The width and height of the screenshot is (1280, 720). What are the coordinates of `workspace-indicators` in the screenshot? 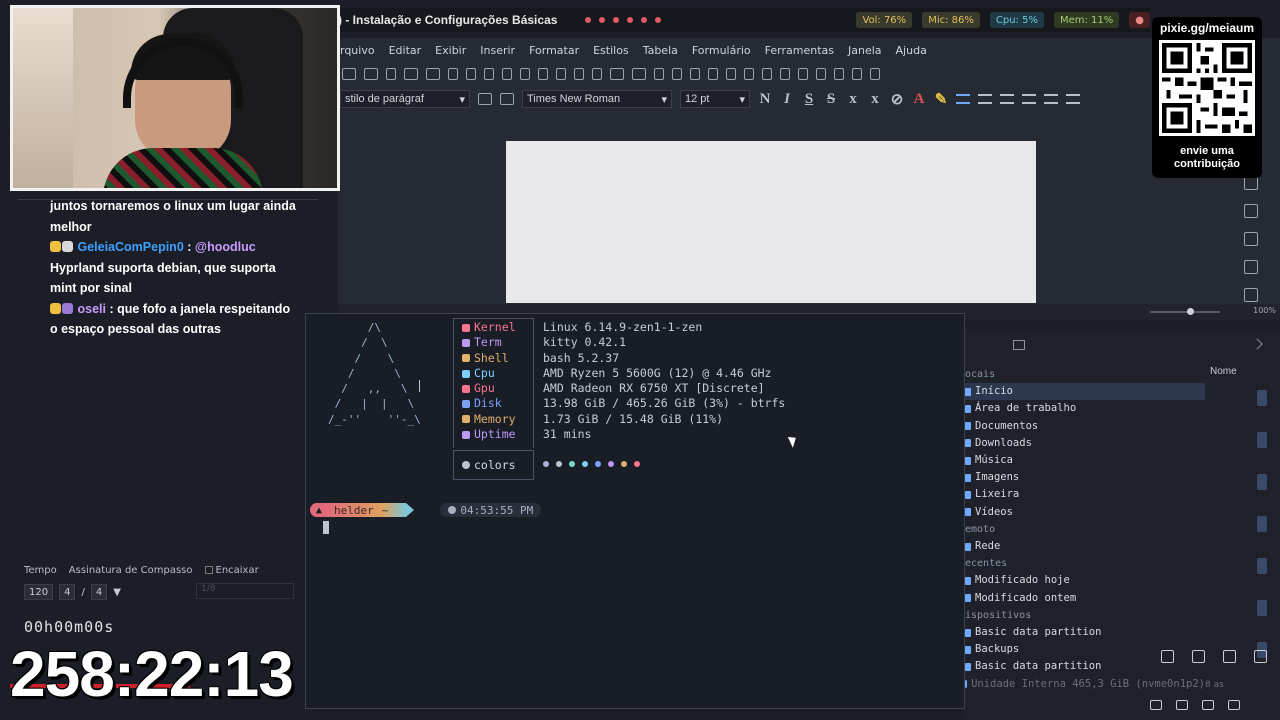 It's located at (623, 20).